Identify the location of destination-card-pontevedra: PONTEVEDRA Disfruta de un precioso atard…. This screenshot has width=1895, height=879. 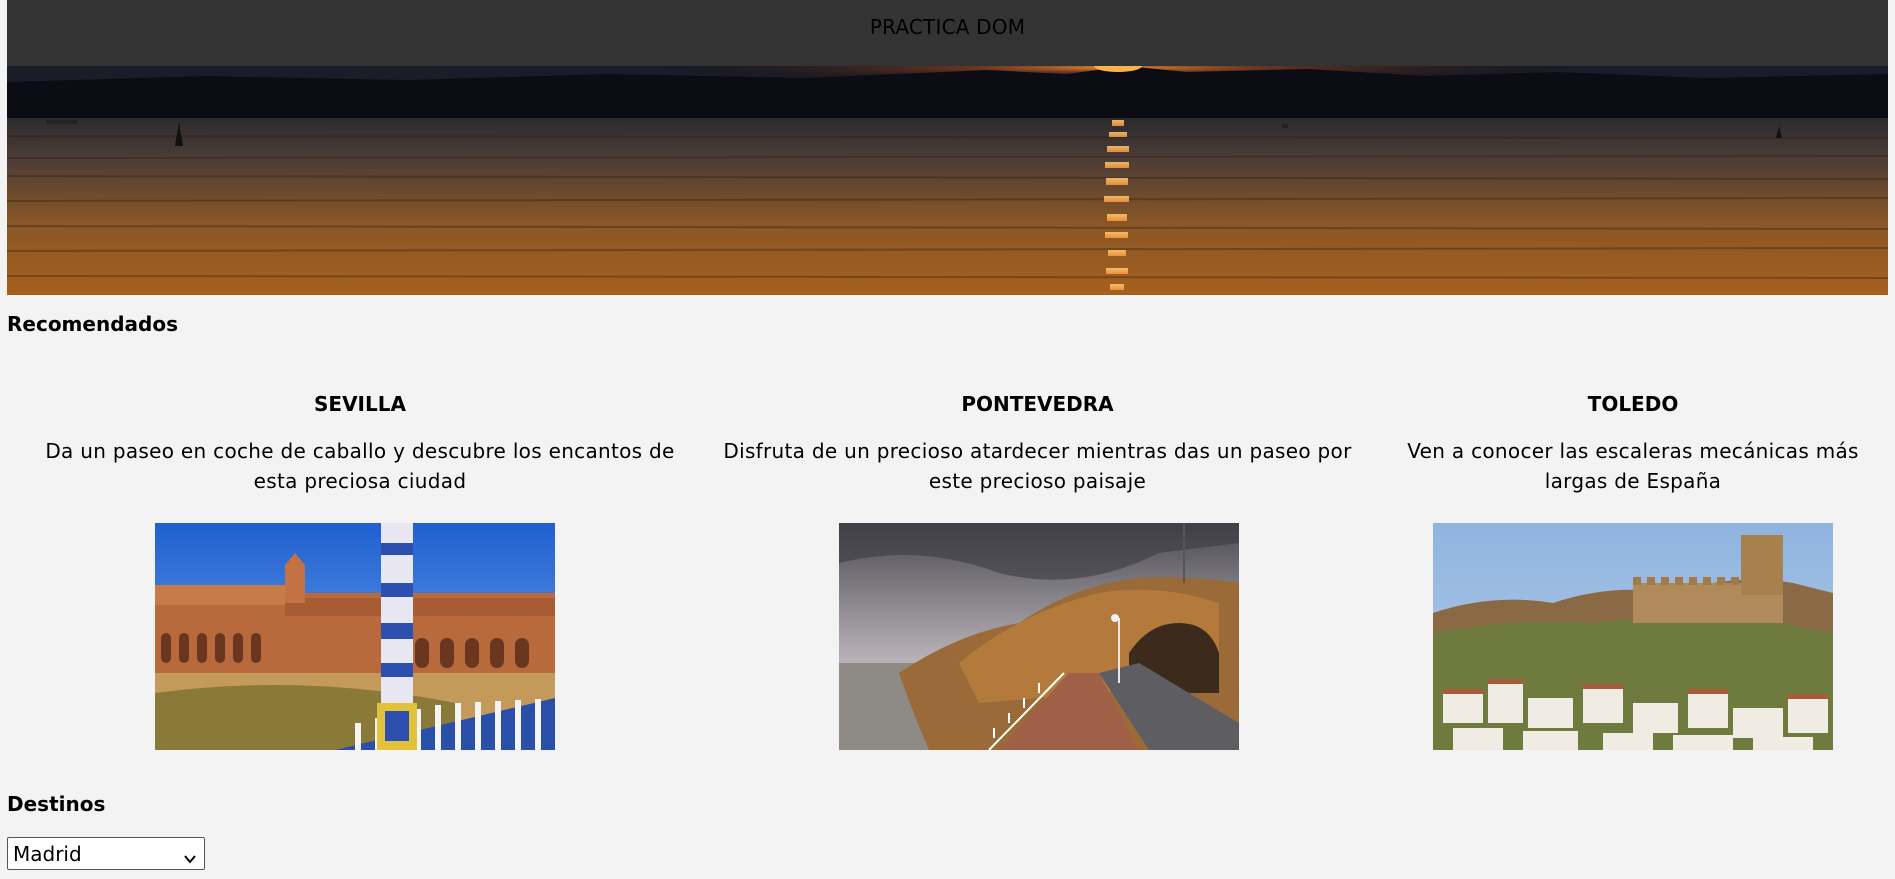
(1037, 571).